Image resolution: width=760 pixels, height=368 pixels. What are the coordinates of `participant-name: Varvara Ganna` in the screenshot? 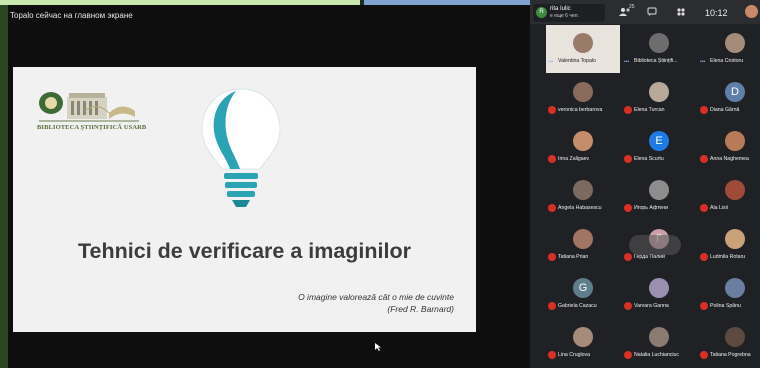 It's located at (651, 306).